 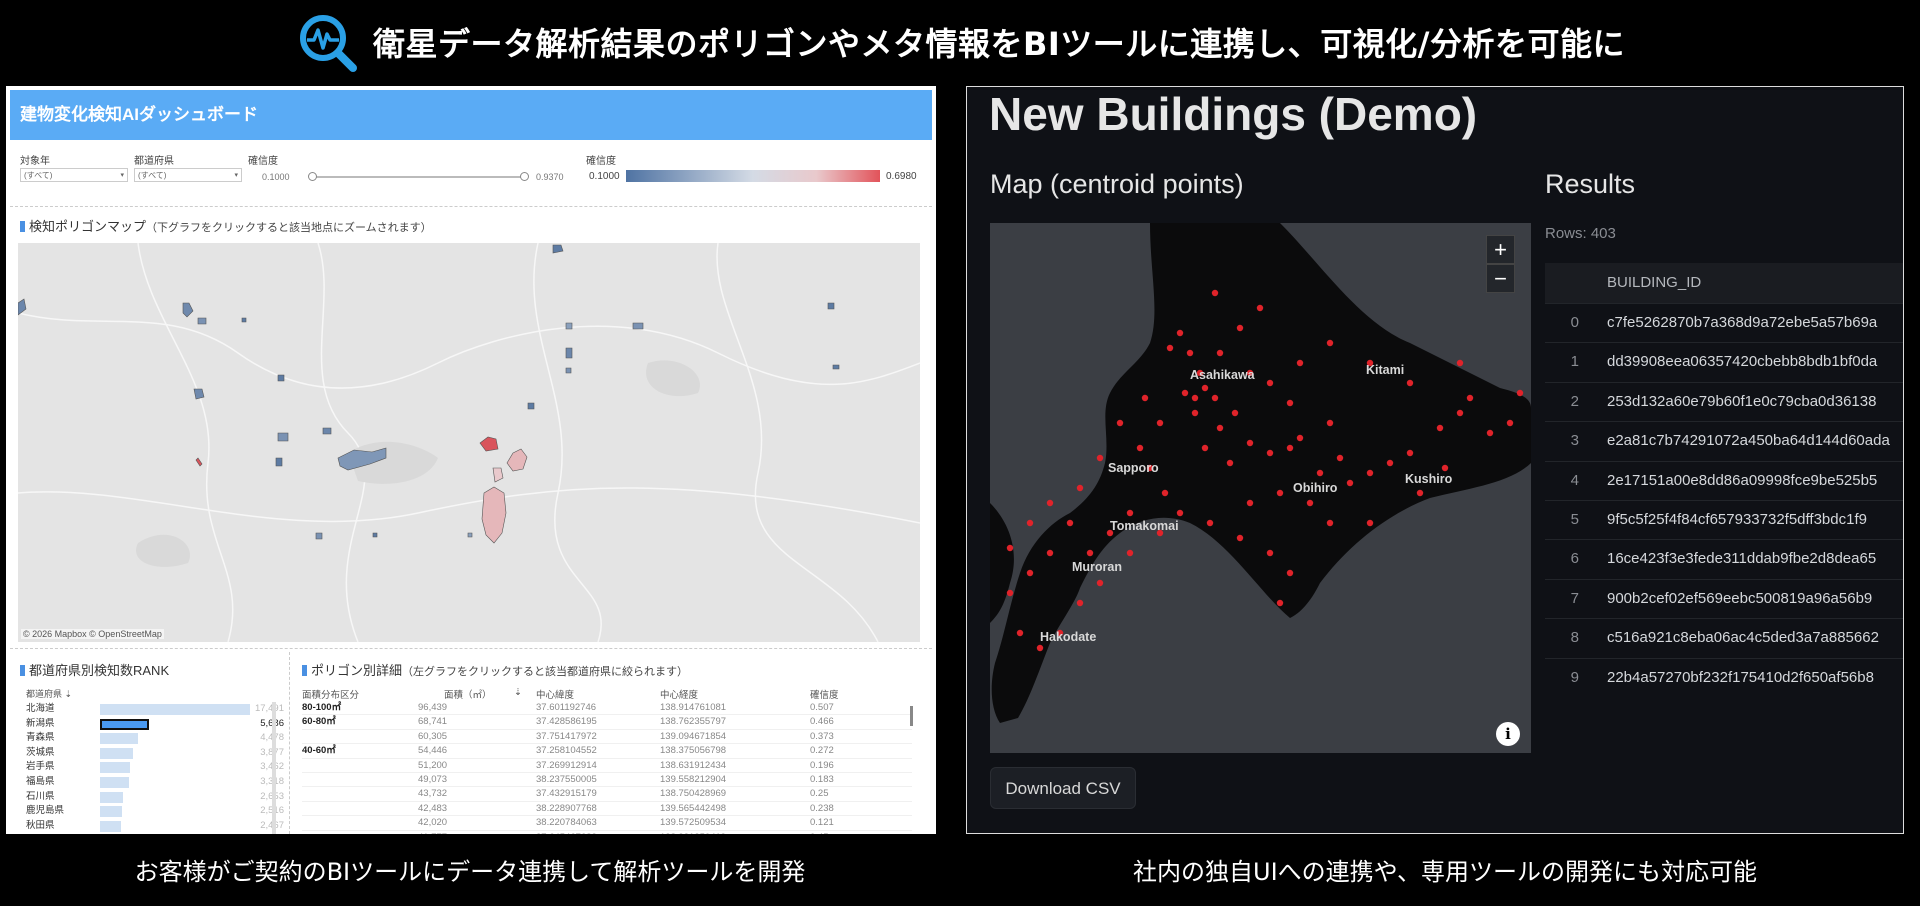 I want to click on results-table-header: BUILDING_ID, so click(x=1724, y=283).